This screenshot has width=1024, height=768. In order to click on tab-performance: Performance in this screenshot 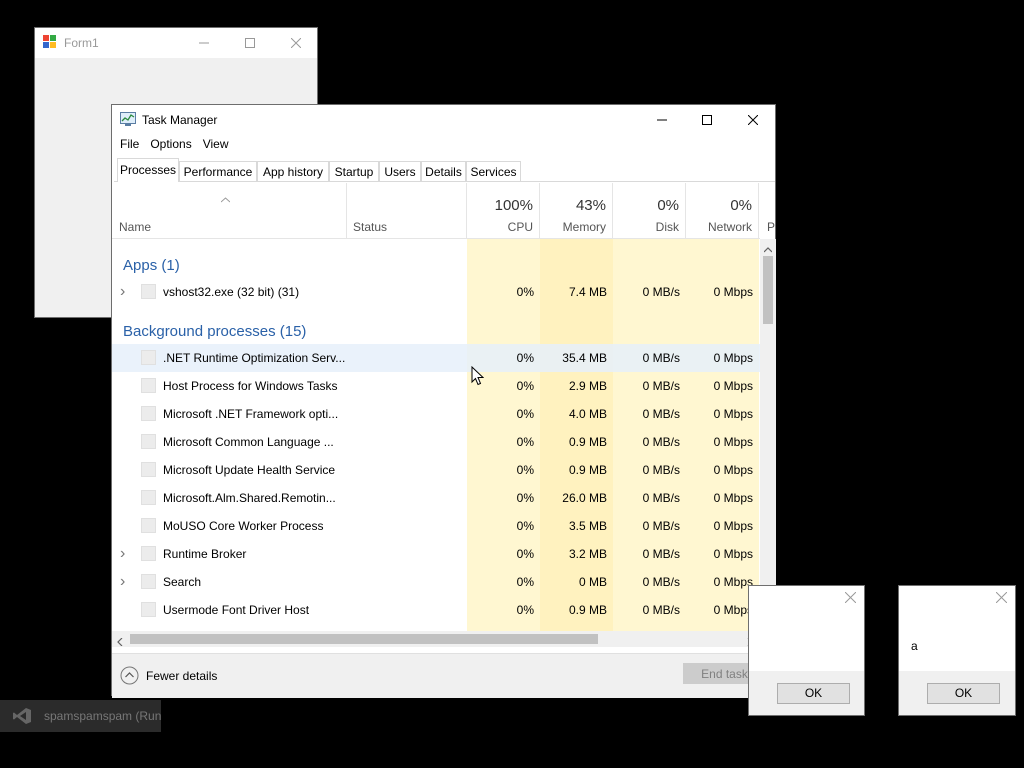, I will do `click(218, 171)`.